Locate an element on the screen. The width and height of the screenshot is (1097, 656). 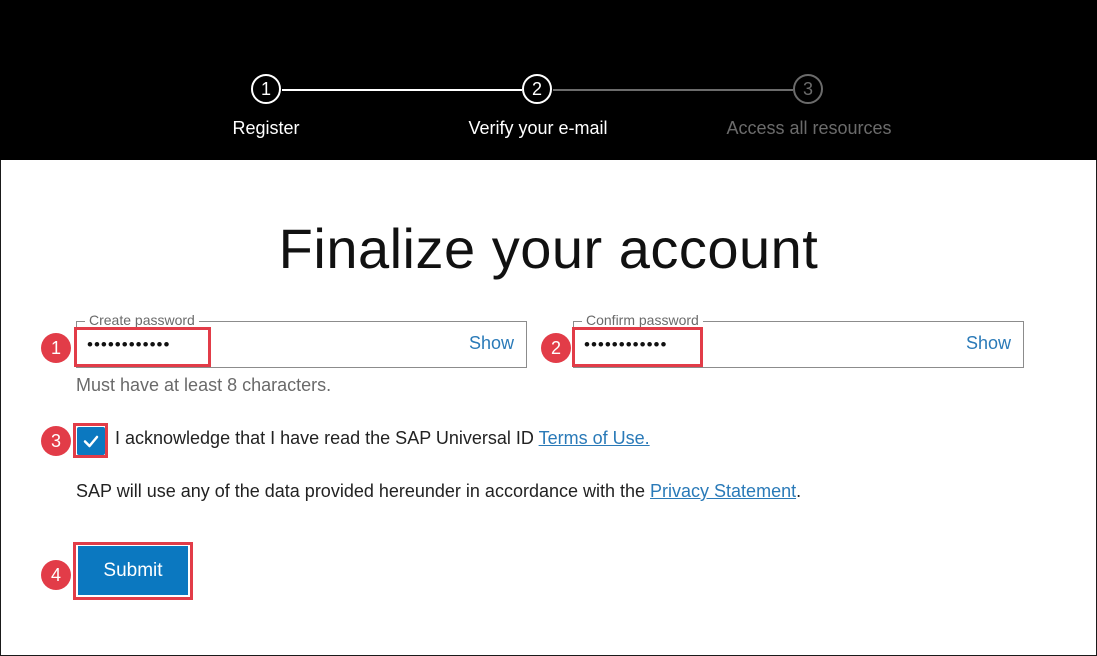
confirm-password-field: Confirm password Show is located at coordinates (798, 340).